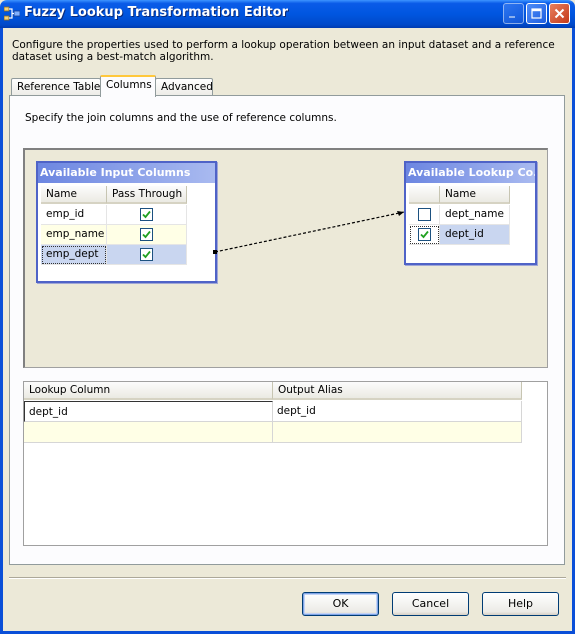 The width and height of the screenshot is (575, 634). I want to click on output-alias-cell: dept_id, so click(397, 411).